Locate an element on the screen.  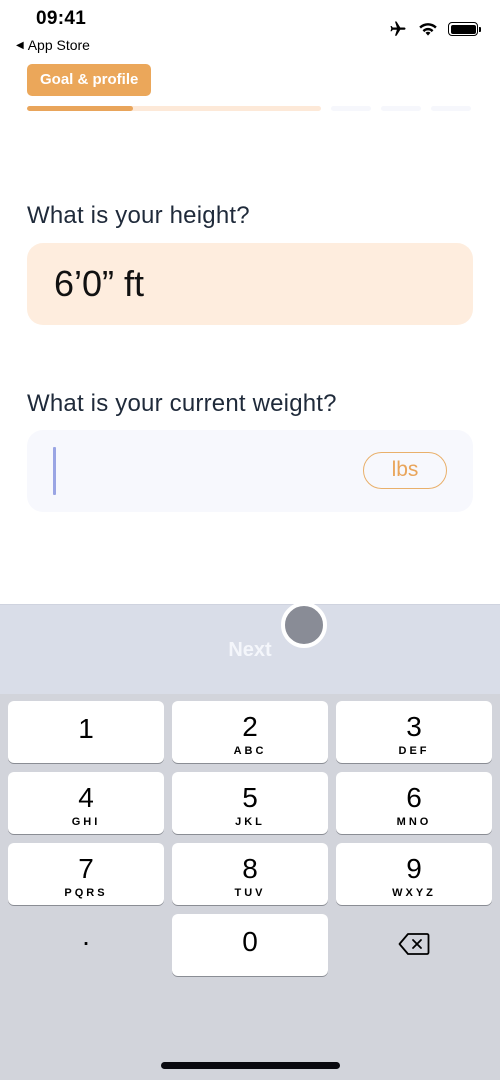
key-digit: 5 is located at coordinates (250, 797).